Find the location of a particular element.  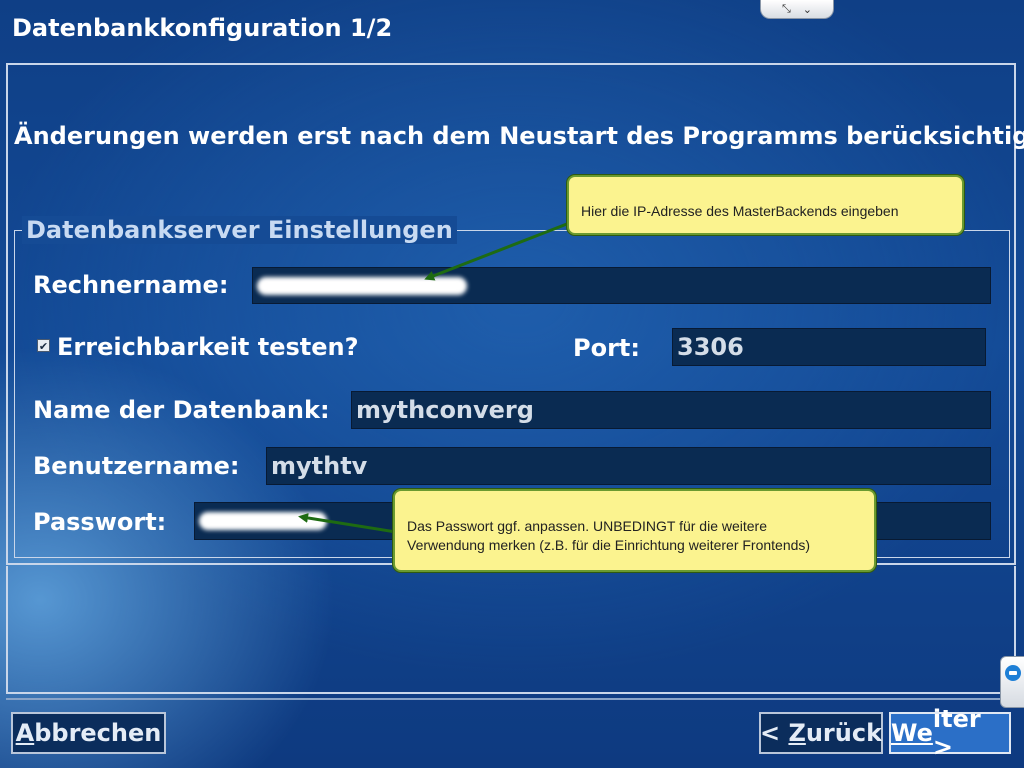

dbname-input: mythconverg is located at coordinates (671, 410).